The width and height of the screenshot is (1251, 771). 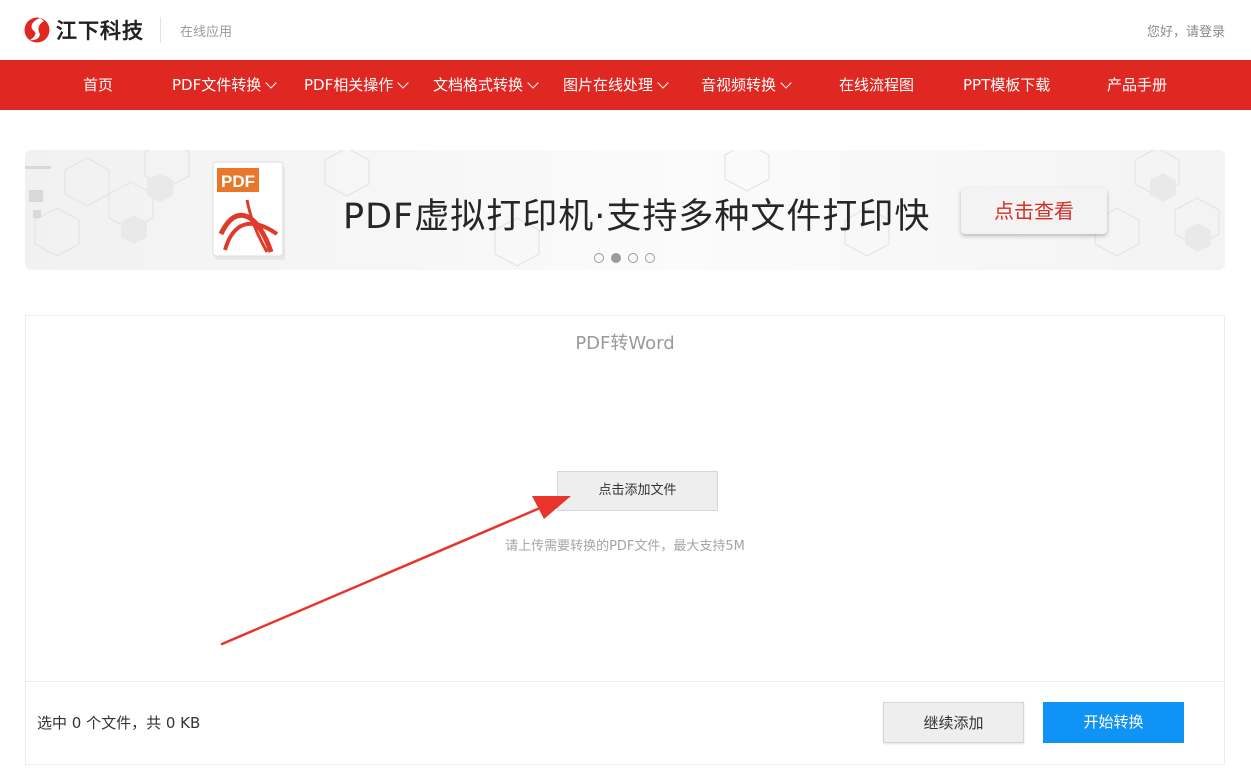 I want to click on nav-item-label: PDF文件转换, so click(x=217, y=85).